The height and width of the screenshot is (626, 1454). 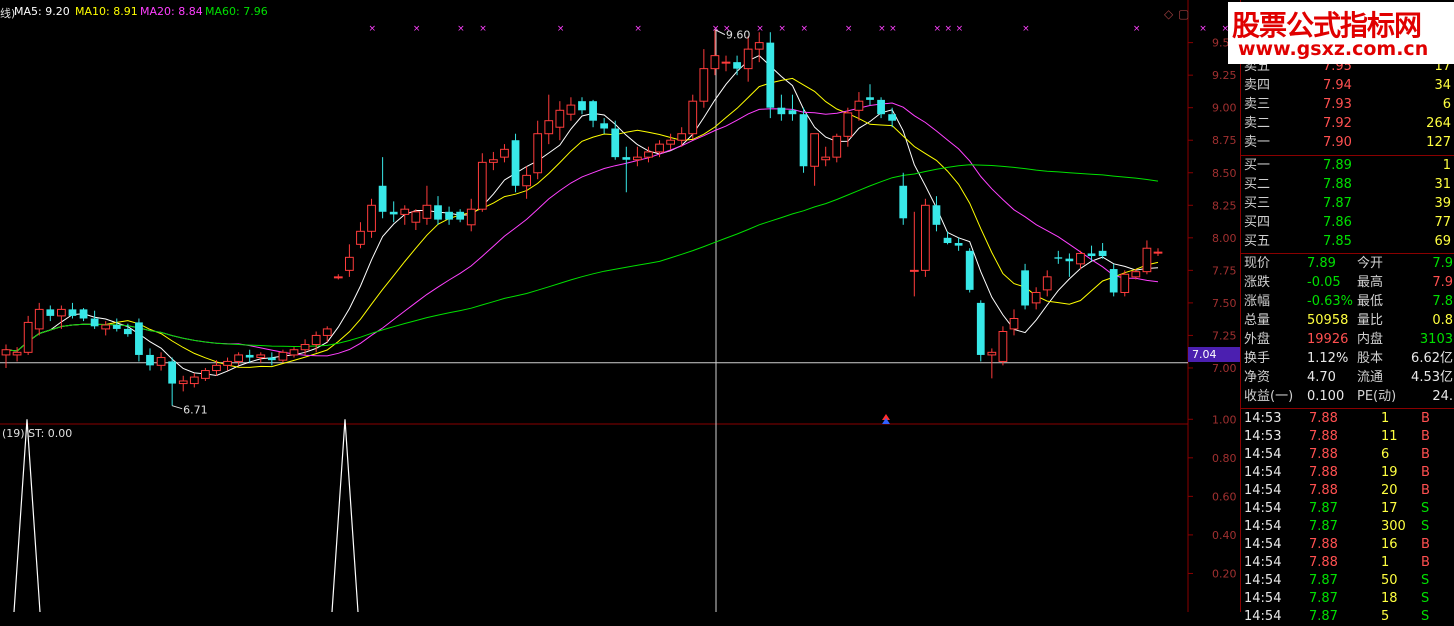 What do you see at coordinates (1347, 617) in the screenshot?
I see `tick-row: 14:54 7.87 5 S` at bounding box center [1347, 617].